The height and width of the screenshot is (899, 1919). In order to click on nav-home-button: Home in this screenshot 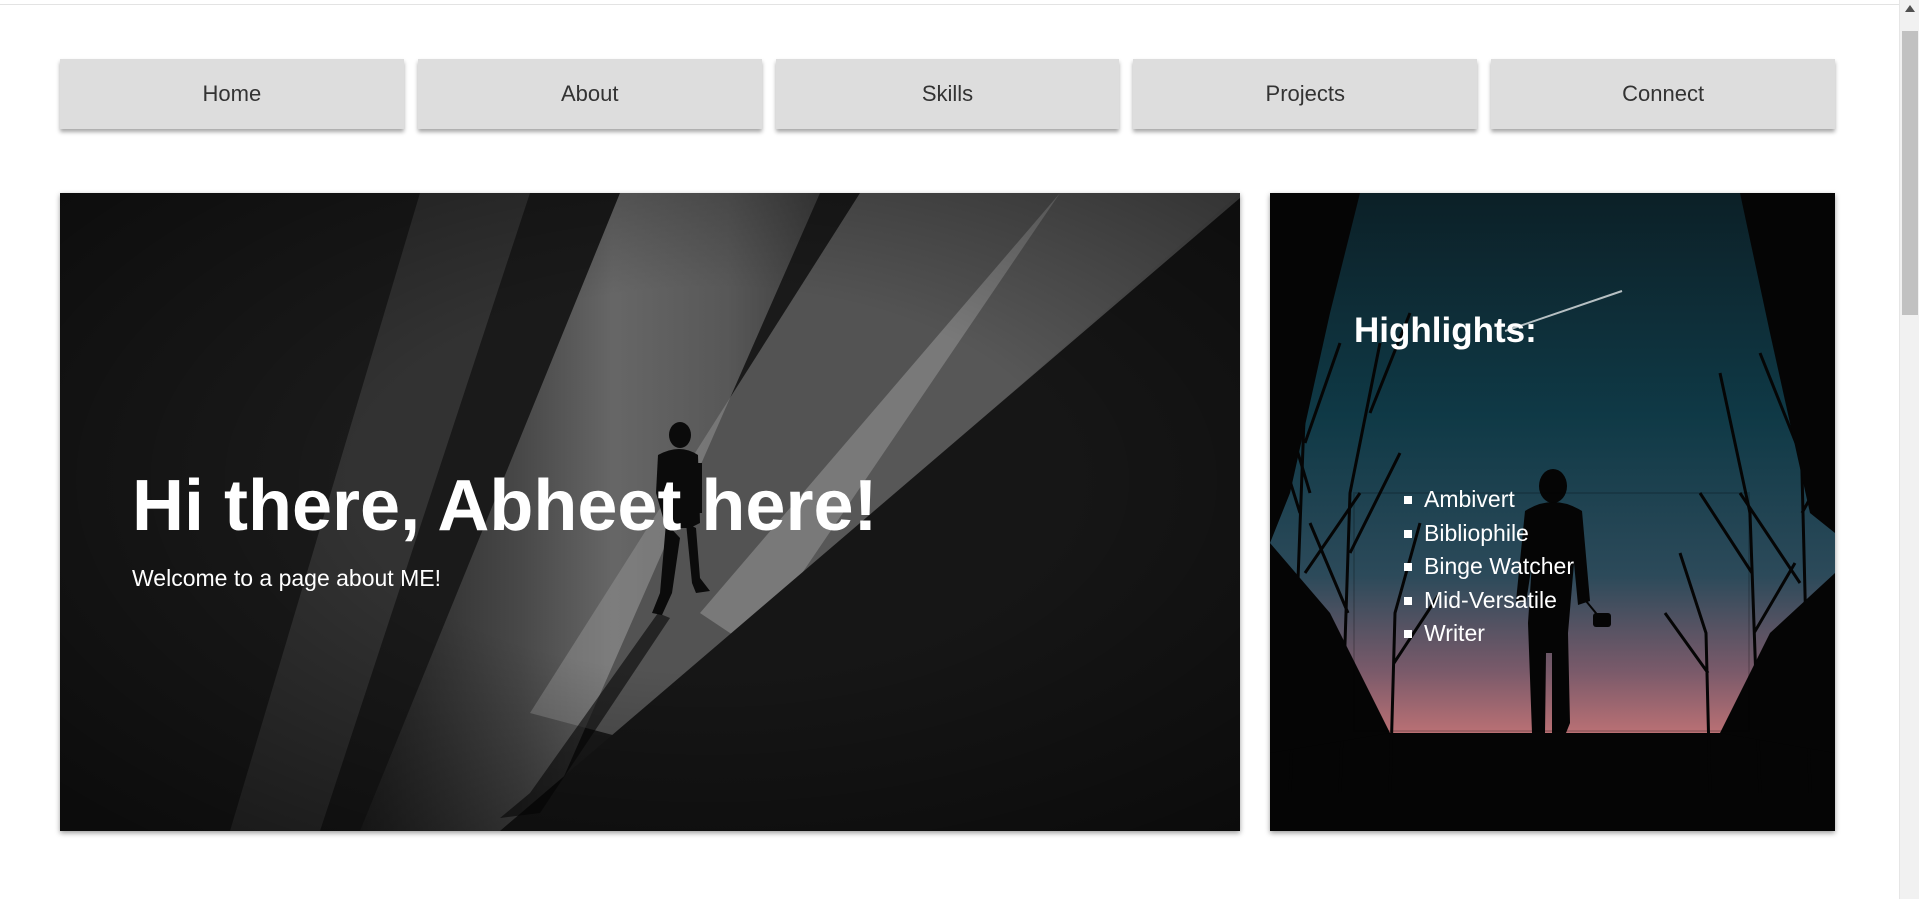, I will do `click(232, 94)`.